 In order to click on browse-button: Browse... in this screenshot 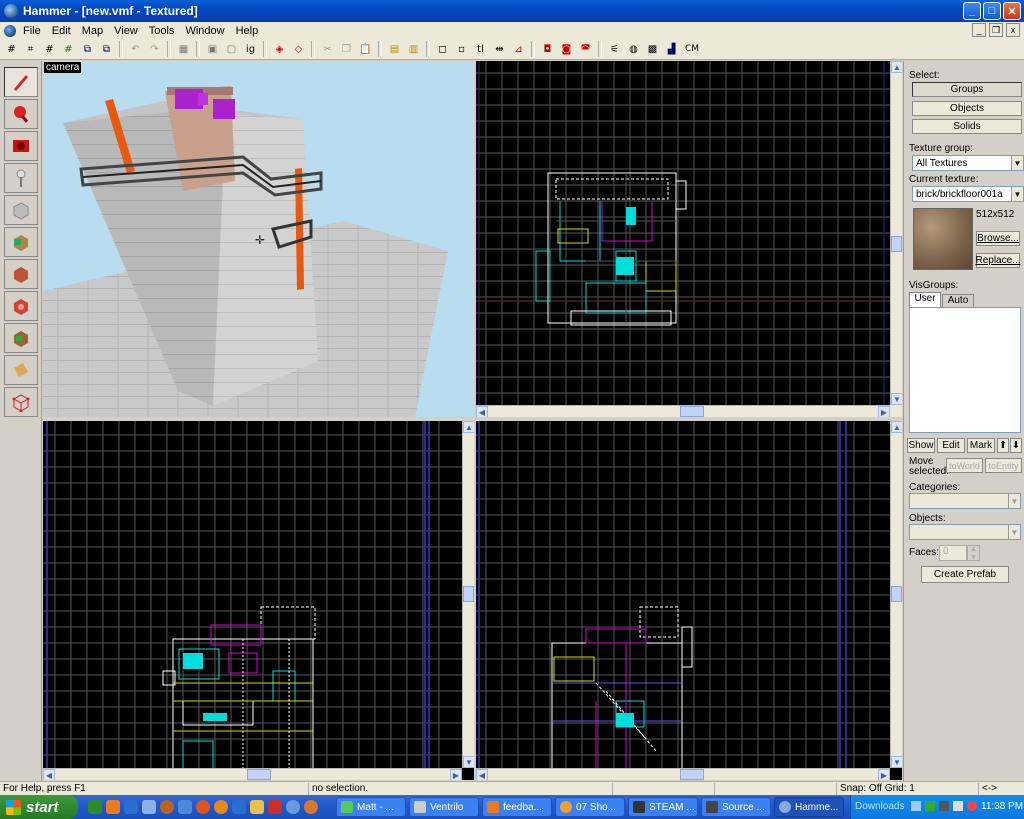, I will do `click(998, 238)`.